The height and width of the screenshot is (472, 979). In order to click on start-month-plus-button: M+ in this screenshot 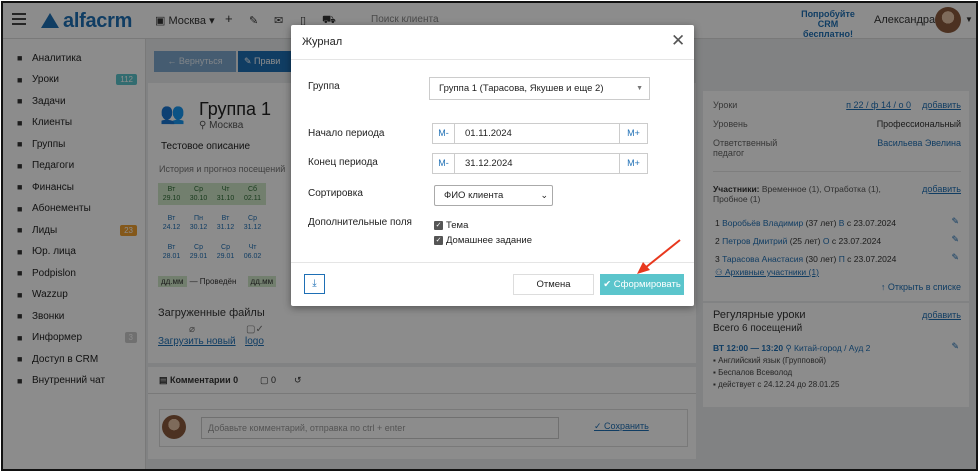, I will do `click(633, 133)`.